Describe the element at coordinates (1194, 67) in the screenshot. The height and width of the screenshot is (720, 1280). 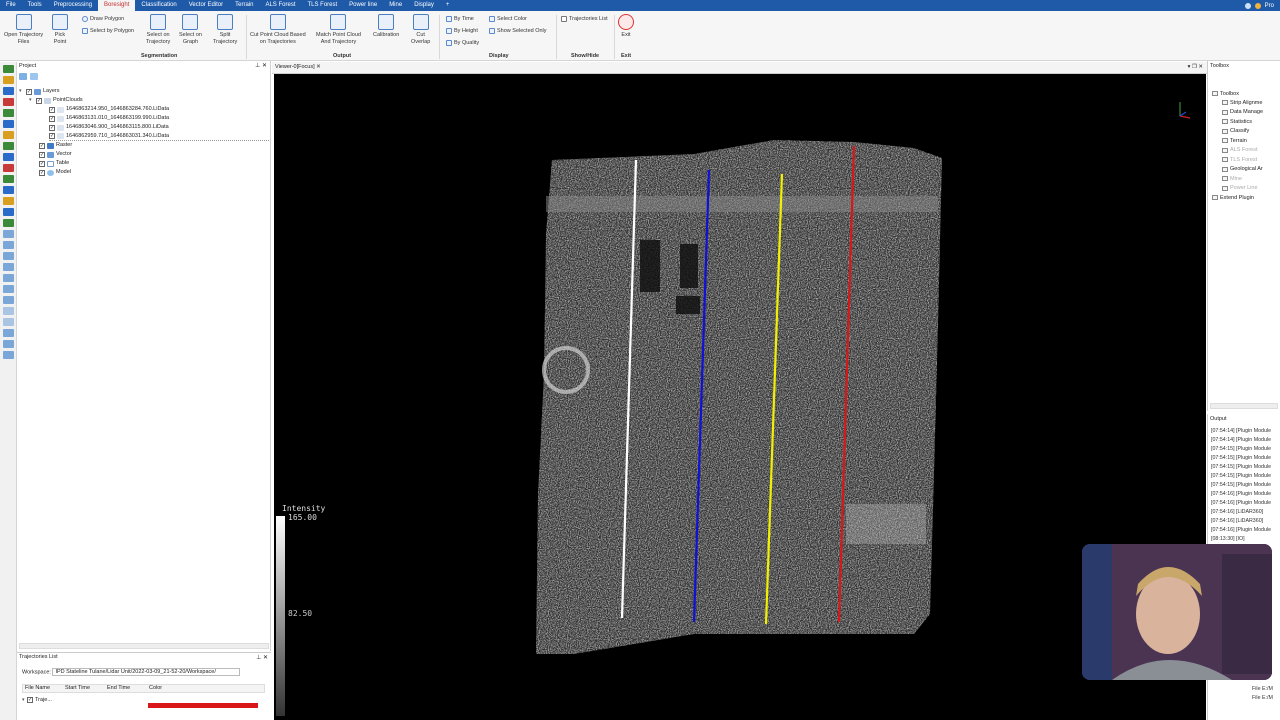
I see `float-icon: ❐` at that location.